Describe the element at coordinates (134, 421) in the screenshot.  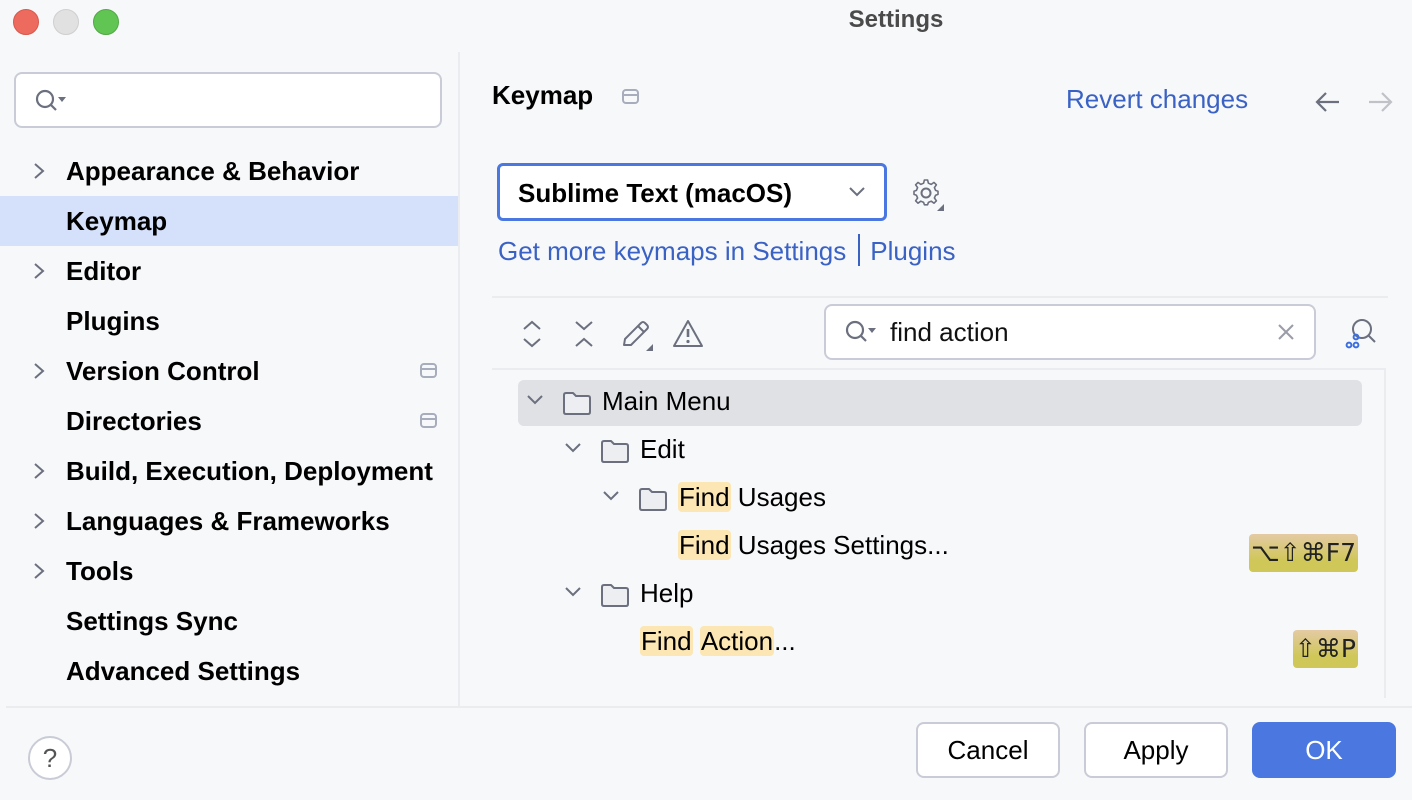
I see `sidebar-item-label: Directories` at that location.